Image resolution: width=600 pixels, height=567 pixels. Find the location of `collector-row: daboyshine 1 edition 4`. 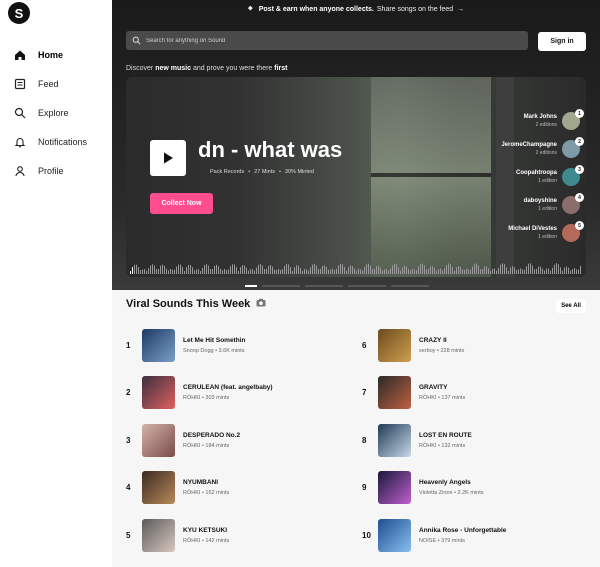

collector-row: daboyshine 1 edition 4 is located at coordinates (502, 205).